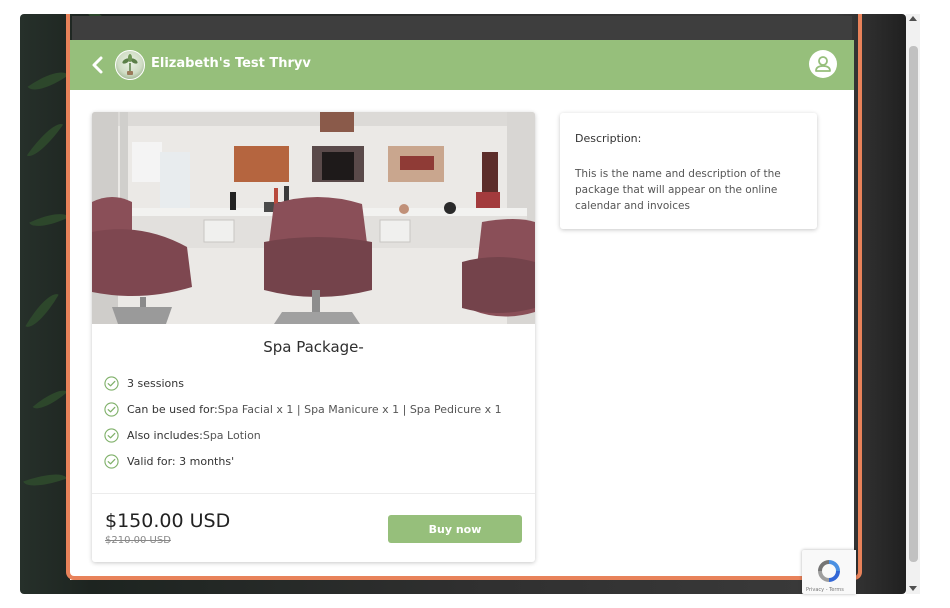 Image resolution: width=950 pixels, height=608 pixels. What do you see at coordinates (313, 493) in the screenshot?
I see `divider` at bounding box center [313, 493].